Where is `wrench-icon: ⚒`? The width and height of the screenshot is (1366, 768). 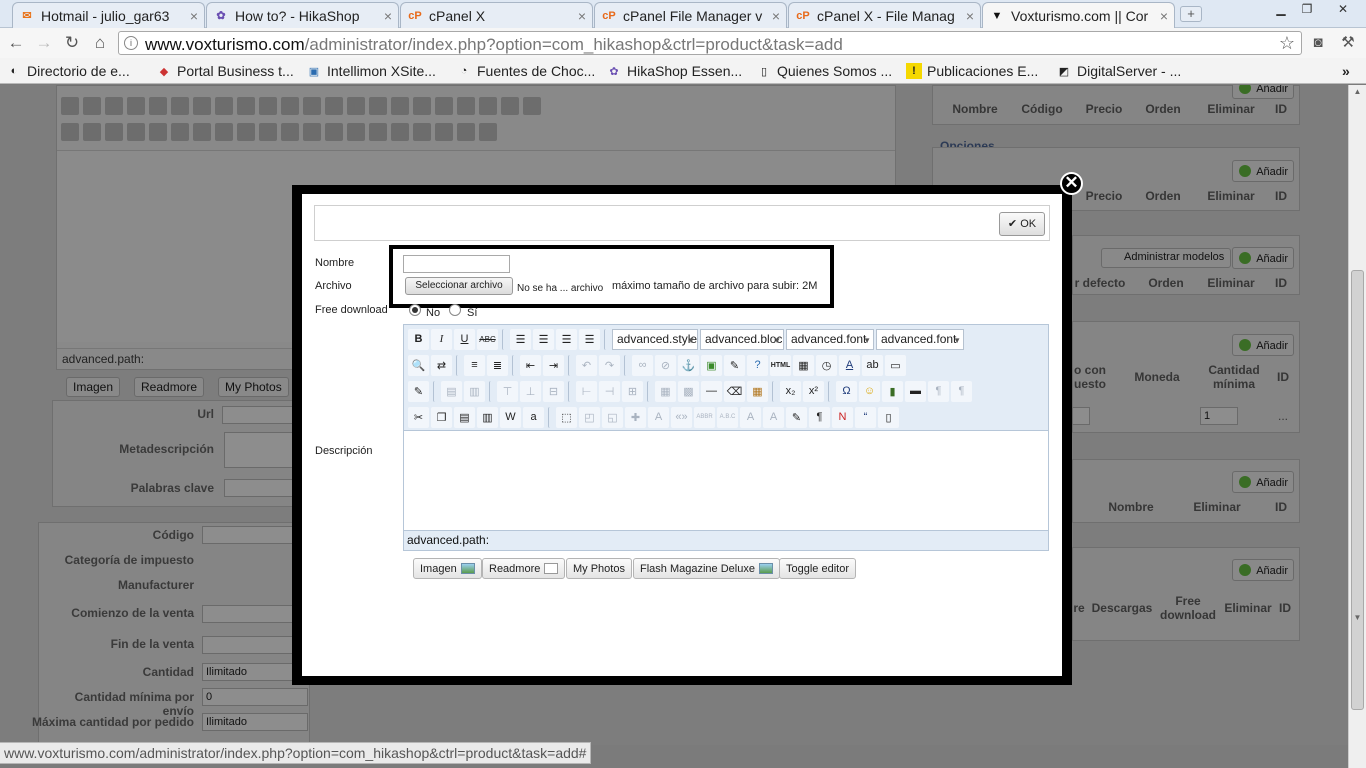
wrench-icon: ⚒ is located at coordinates (1348, 43).